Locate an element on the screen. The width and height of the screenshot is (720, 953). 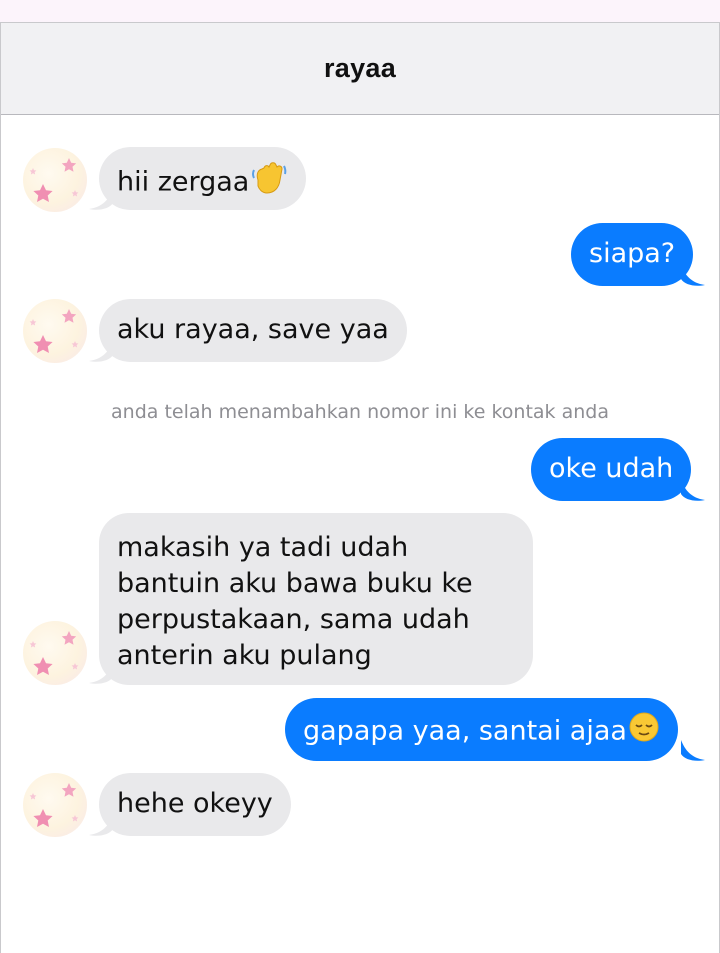
message-line: bantuin aku bawa buku ke is located at coordinates (295, 583).